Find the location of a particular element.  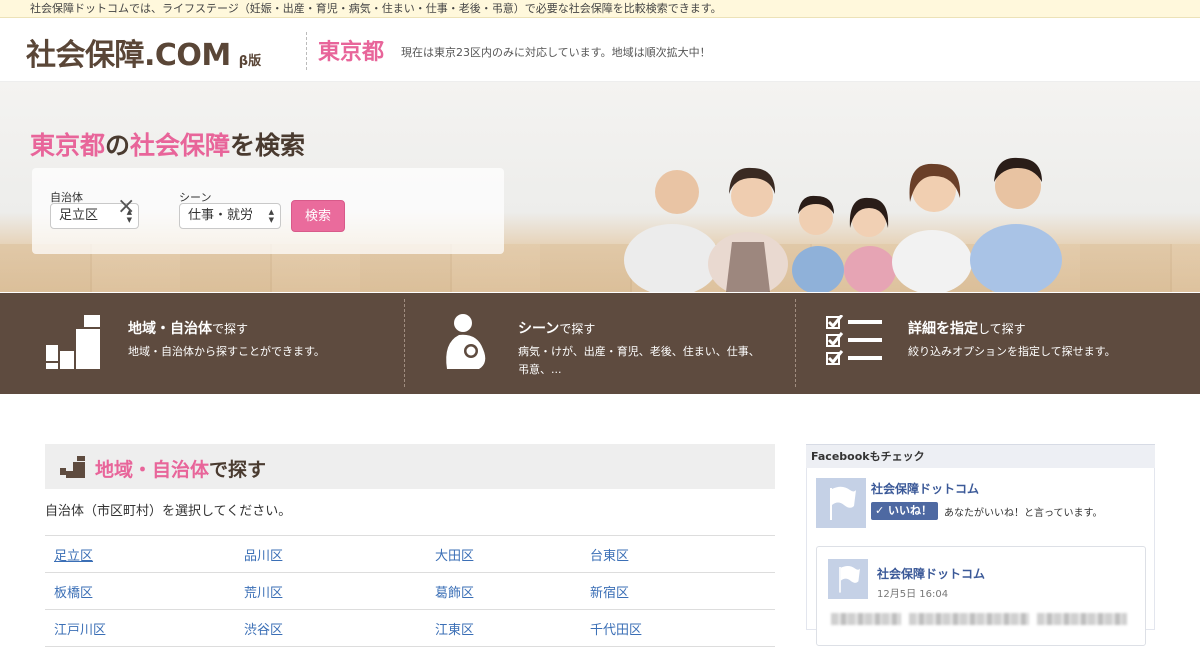

feature-detail: 詳細を指定して探す 絞り込みオプションを指定して探せます。 is located at coordinates (998, 343).